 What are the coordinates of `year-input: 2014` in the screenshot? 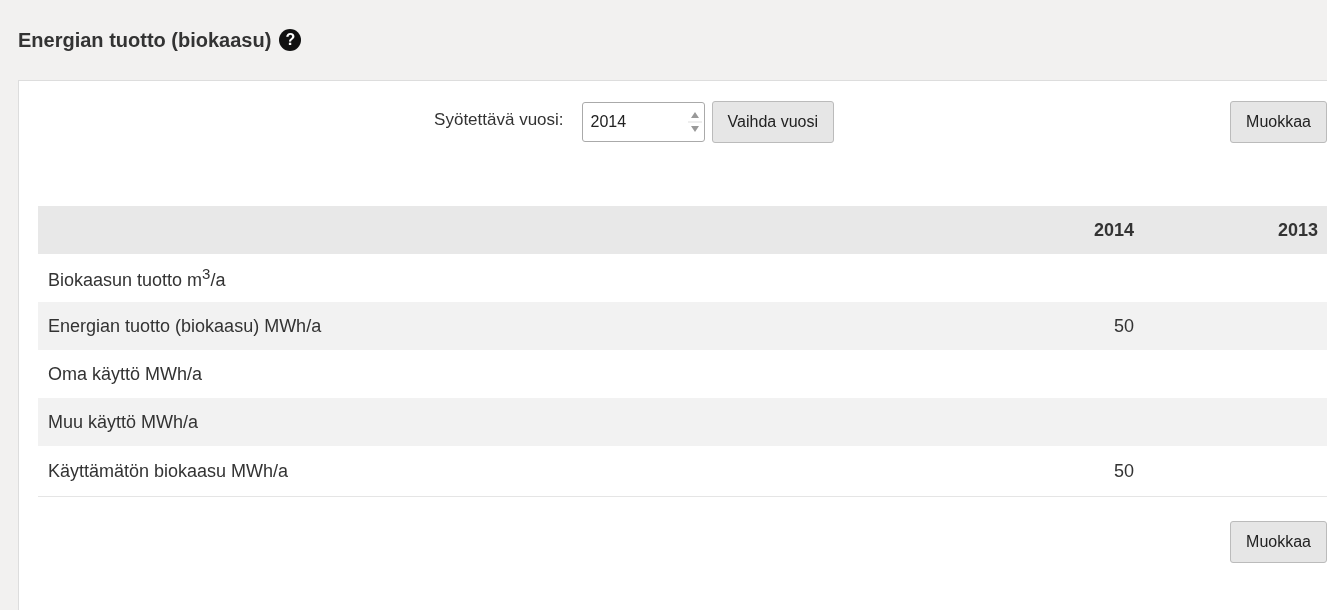 It's located at (643, 122).